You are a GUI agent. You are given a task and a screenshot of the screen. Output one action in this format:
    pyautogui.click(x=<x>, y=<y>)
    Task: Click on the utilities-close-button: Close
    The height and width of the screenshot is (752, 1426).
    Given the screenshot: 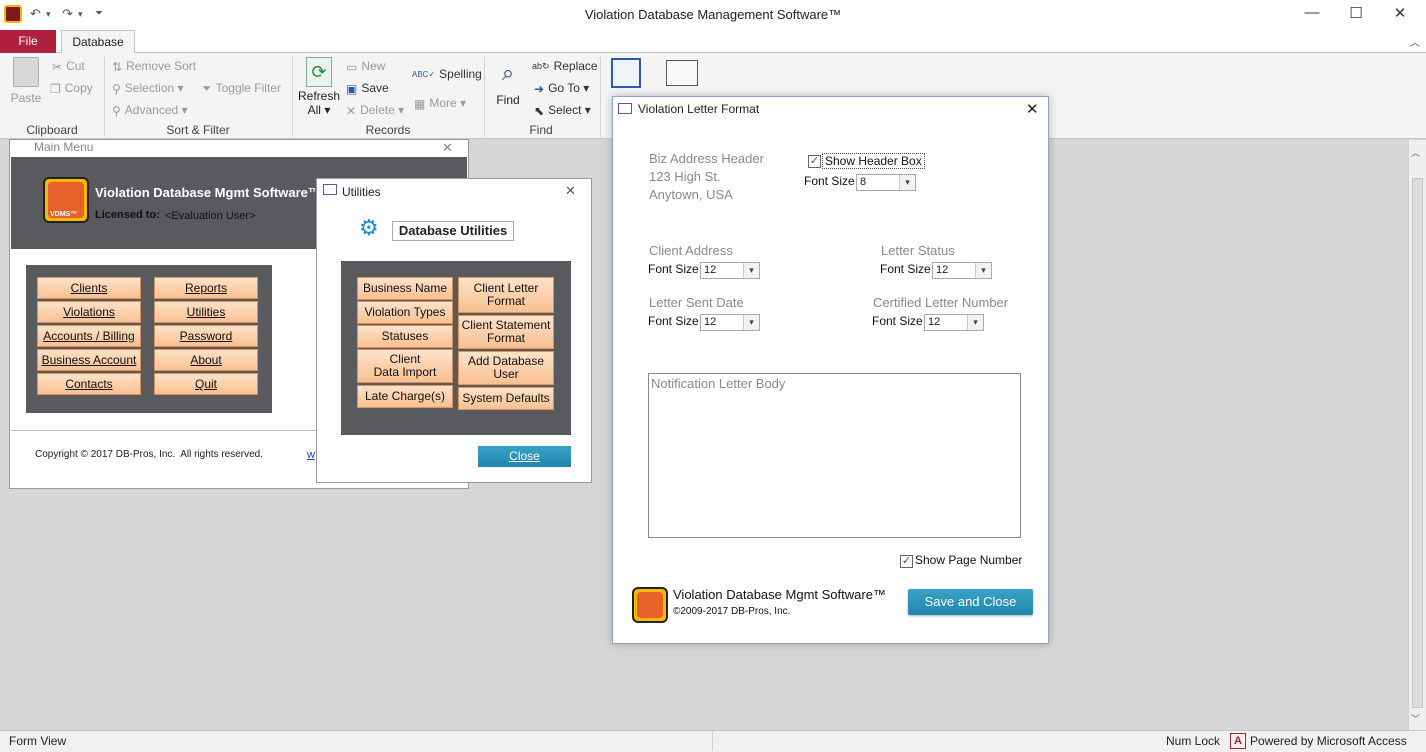 What is the action you would take?
    pyautogui.click(x=524, y=456)
    